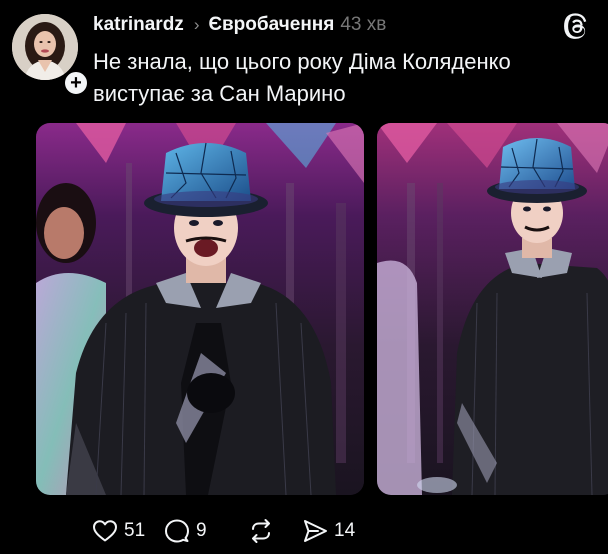  I want to click on reply-button: 9, so click(206, 531).